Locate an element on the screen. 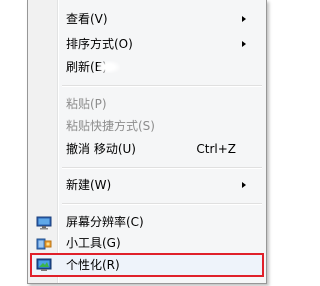 The height and width of the screenshot is (286, 320). menu-item-label: 新建(W) is located at coordinates (89, 185).